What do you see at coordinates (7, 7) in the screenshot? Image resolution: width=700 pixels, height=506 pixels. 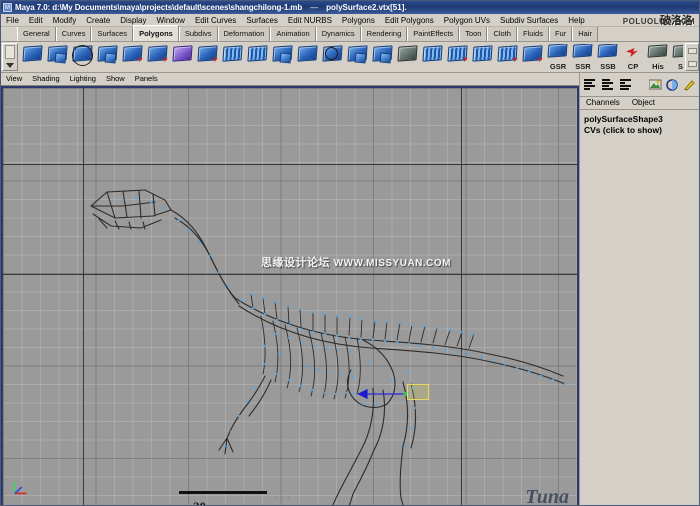 I see `maya-app-icon: M` at bounding box center [7, 7].